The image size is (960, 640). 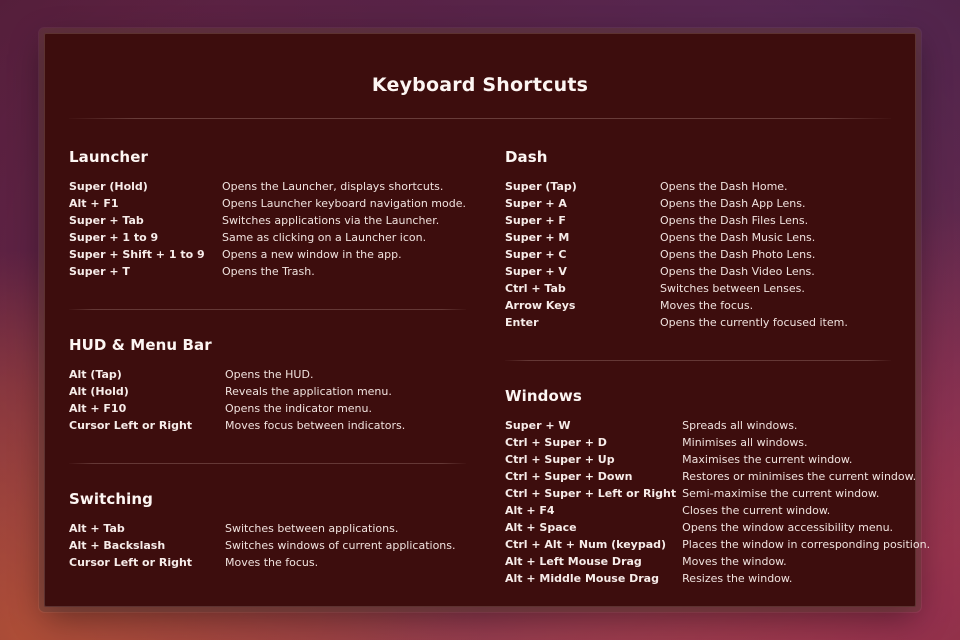 I want to click on shortcut-row: Arrow Keys Moves the focus., so click(x=698, y=305).